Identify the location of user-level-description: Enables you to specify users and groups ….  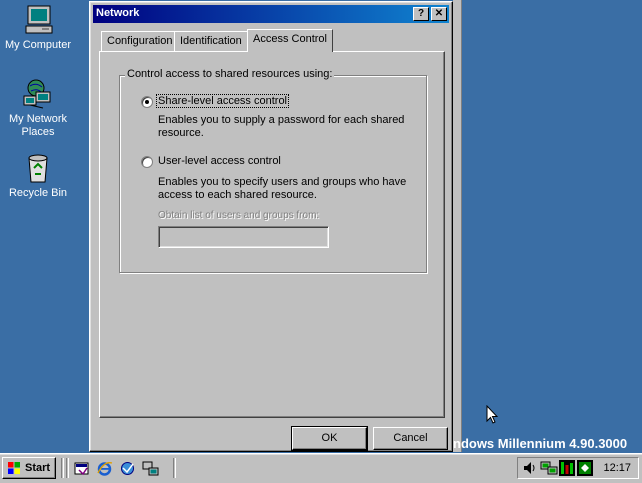
(282, 188).